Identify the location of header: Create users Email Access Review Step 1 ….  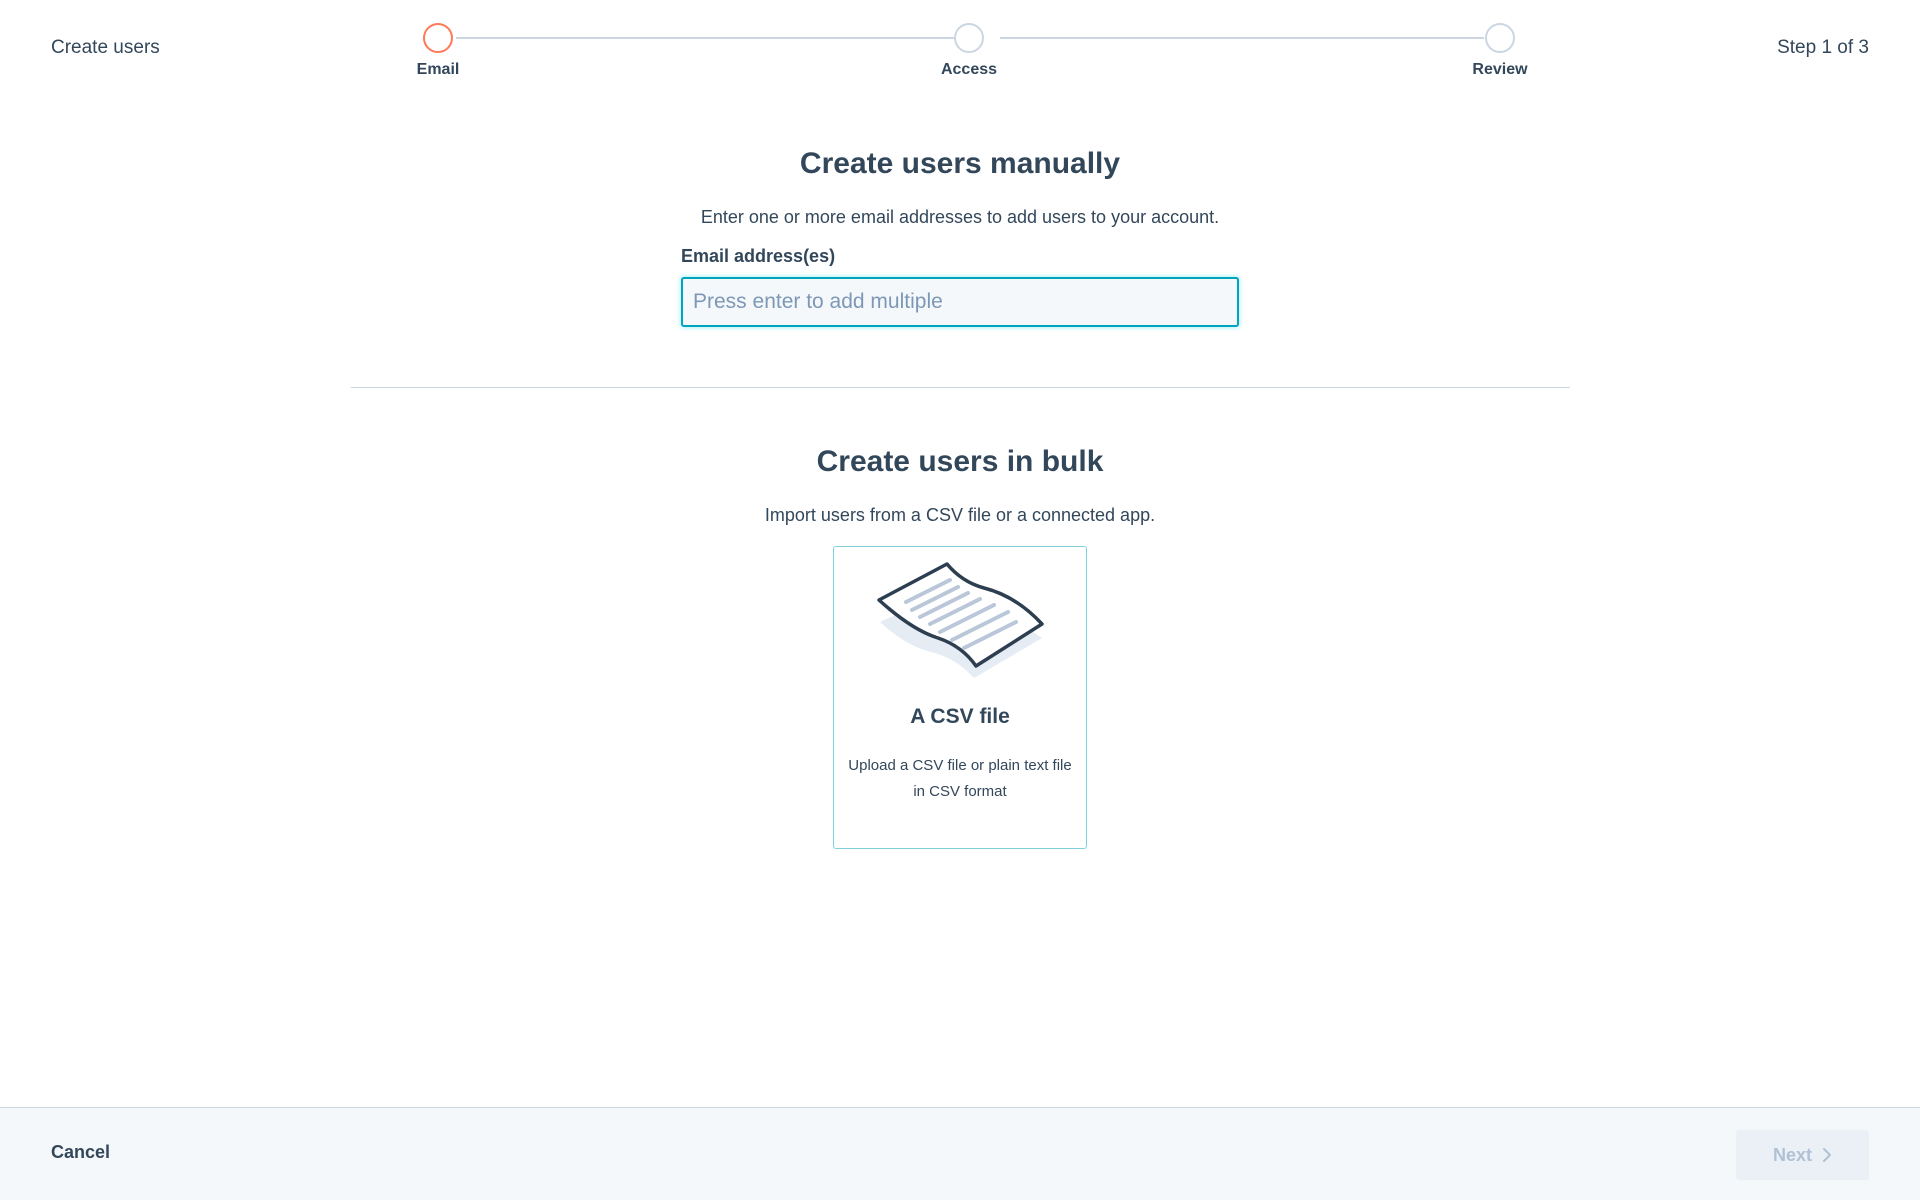
(960, 48).